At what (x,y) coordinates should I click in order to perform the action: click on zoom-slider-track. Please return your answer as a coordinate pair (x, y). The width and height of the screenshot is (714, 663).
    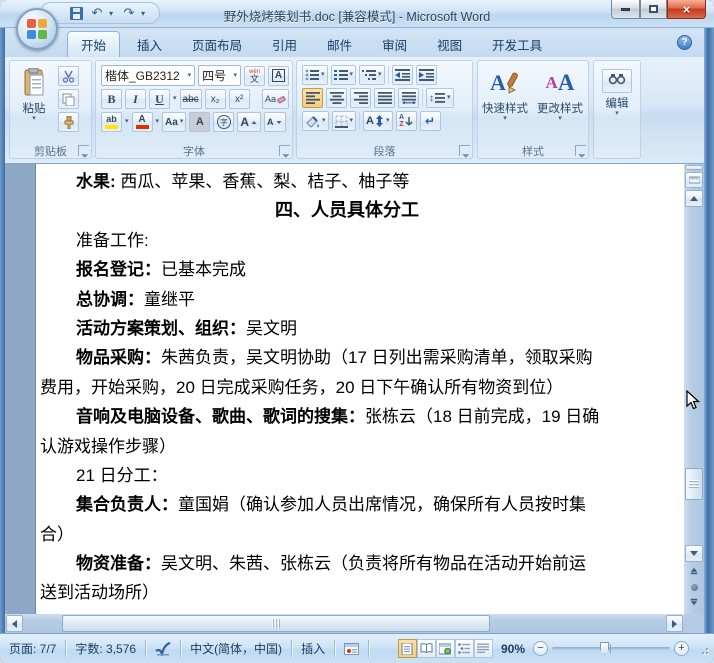
    Looking at the image, I should click on (611, 648).